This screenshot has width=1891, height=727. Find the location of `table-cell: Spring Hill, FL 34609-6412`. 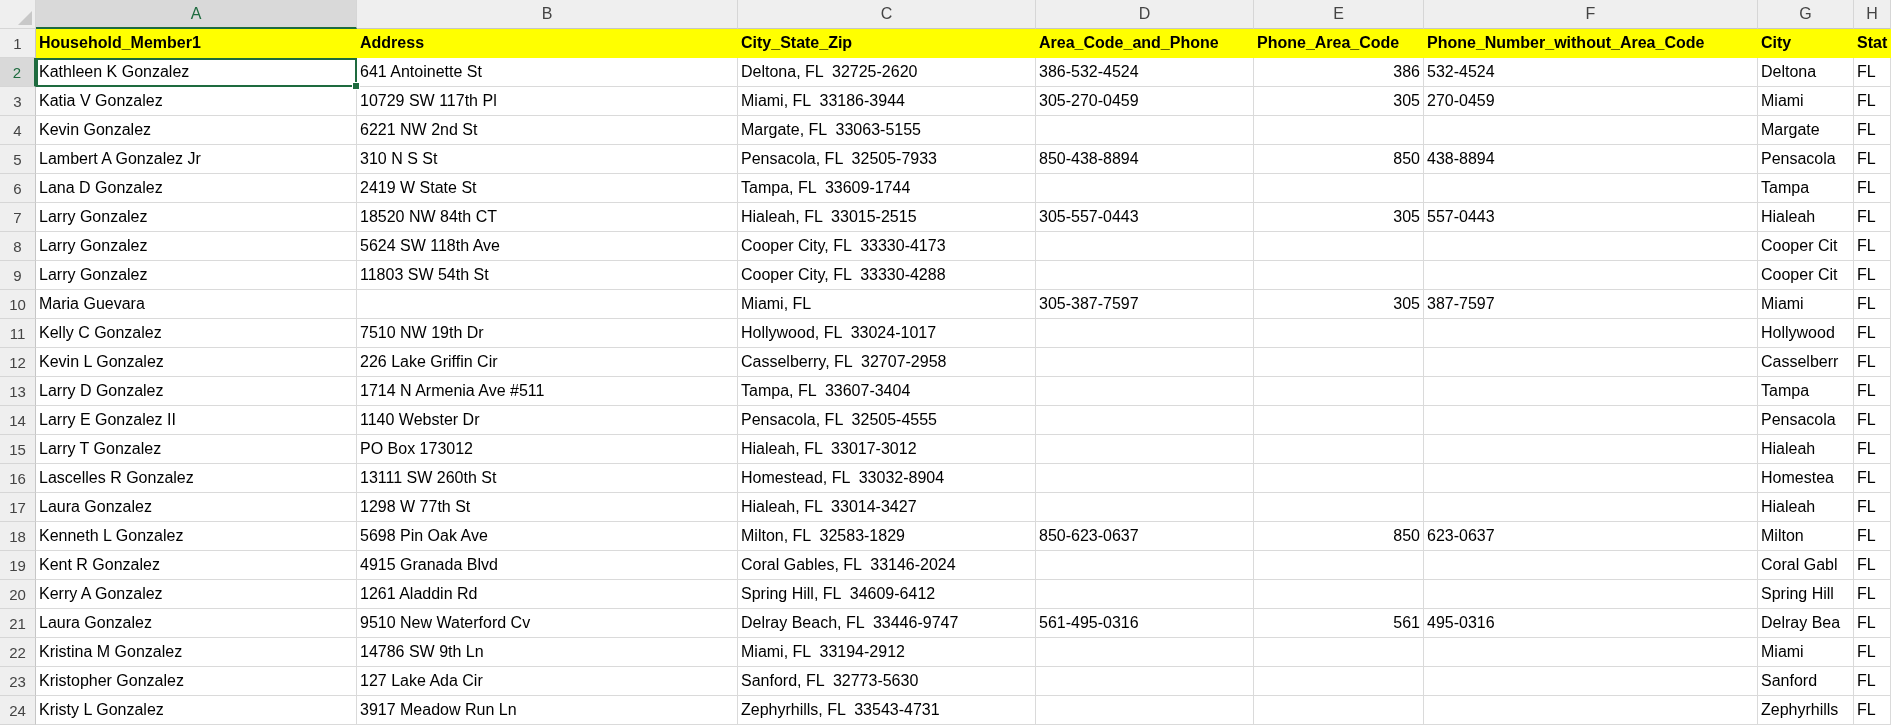

table-cell: Spring Hill, FL 34609-6412 is located at coordinates (887, 594).